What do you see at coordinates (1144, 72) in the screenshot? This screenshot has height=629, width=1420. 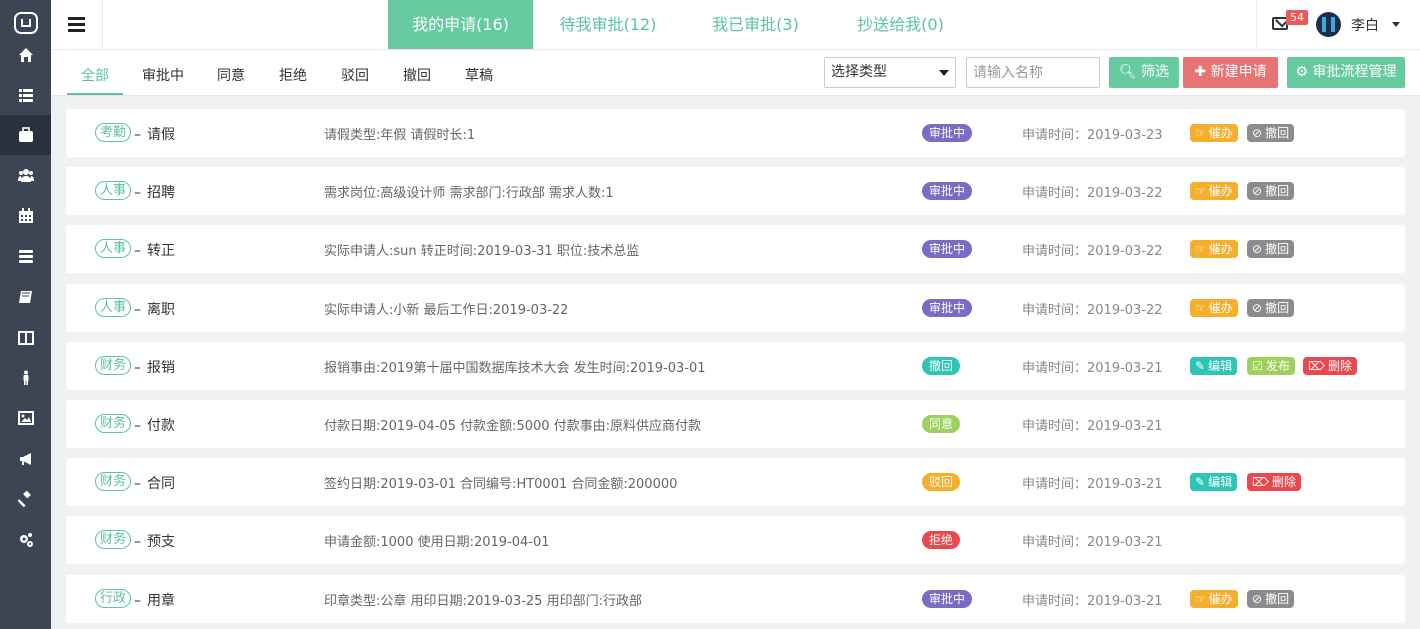 I see `filter-button: 🔍︎ 筛选` at bounding box center [1144, 72].